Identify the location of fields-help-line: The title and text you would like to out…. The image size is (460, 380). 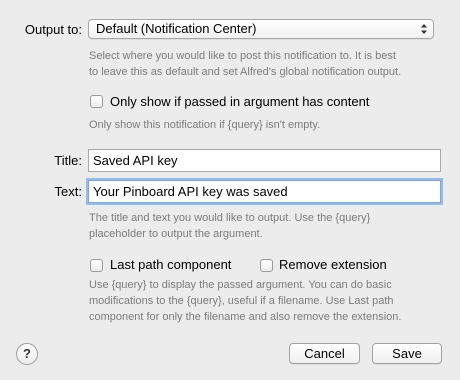
(230, 218).